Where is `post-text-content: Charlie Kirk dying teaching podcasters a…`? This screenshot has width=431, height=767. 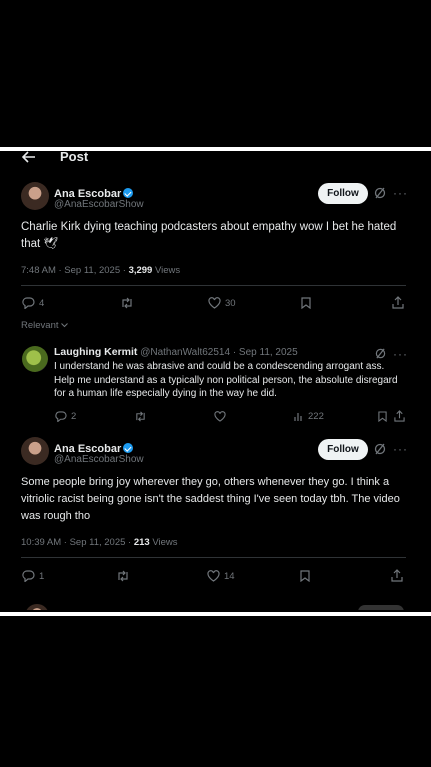
post-text-content: Charlie Kirk dying teaching podcasters a… is located at coordinates (209, 235).